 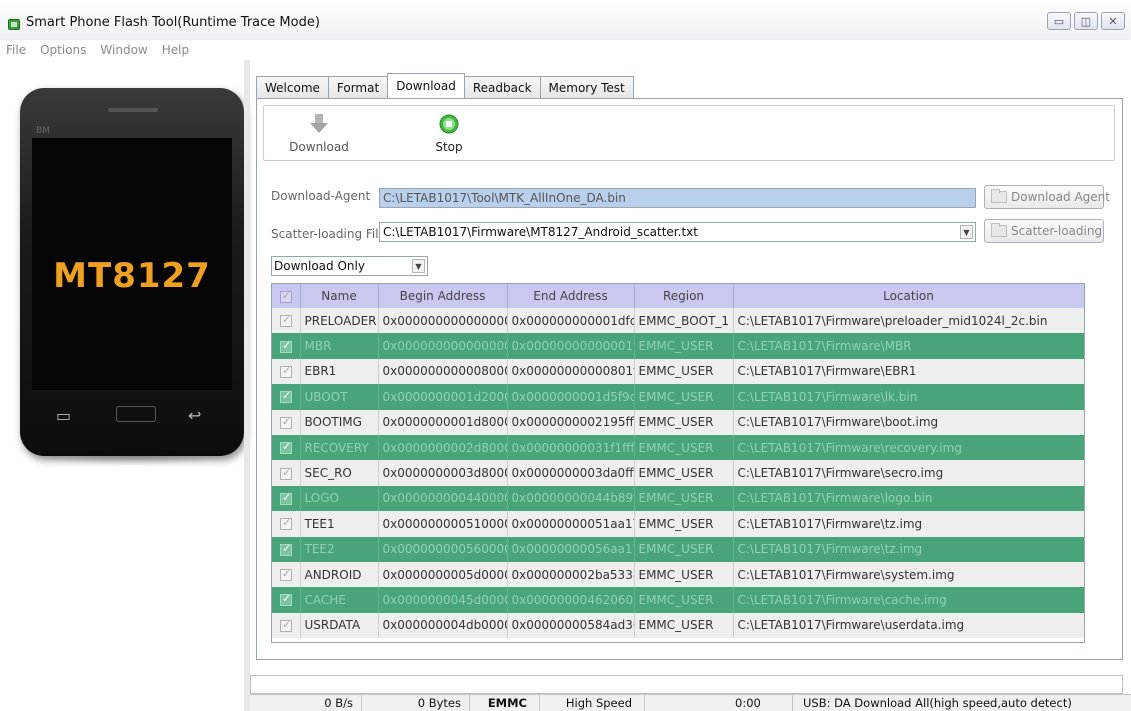 I want to click on scatter-loading-button: Scatter-loading, so click(x=1044, y=231).